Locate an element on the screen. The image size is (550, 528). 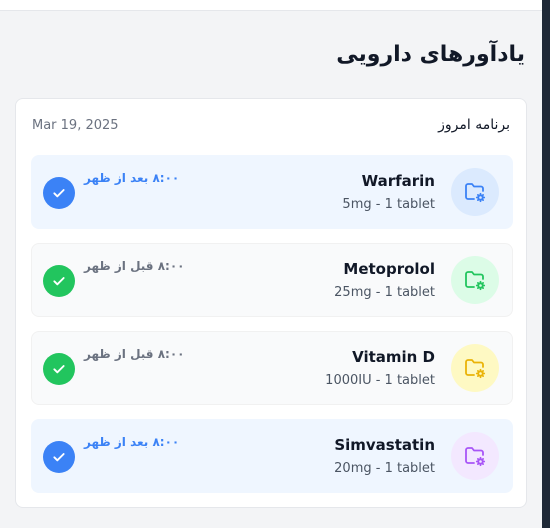
medication-name: Vitamin D is located at coordinates (393, 357).